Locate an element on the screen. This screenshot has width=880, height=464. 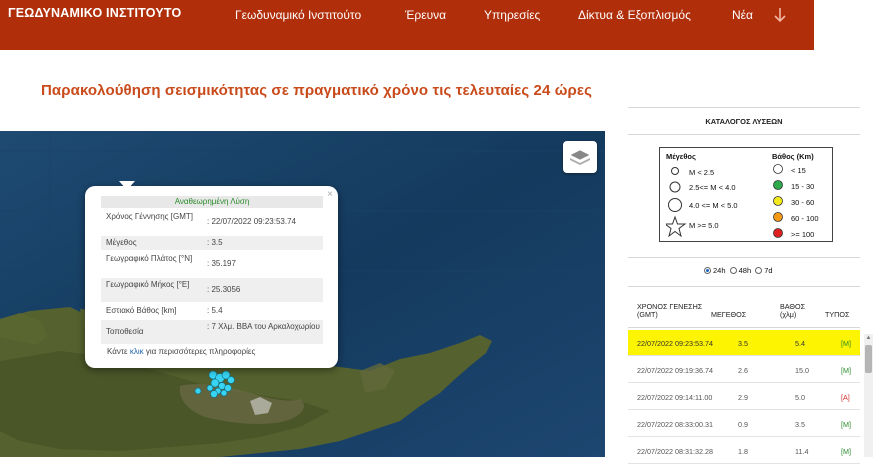
table-row: 22/07/2022 08:33:00.31 0.9 3.5 [M] is located at coordinates (744, 424).